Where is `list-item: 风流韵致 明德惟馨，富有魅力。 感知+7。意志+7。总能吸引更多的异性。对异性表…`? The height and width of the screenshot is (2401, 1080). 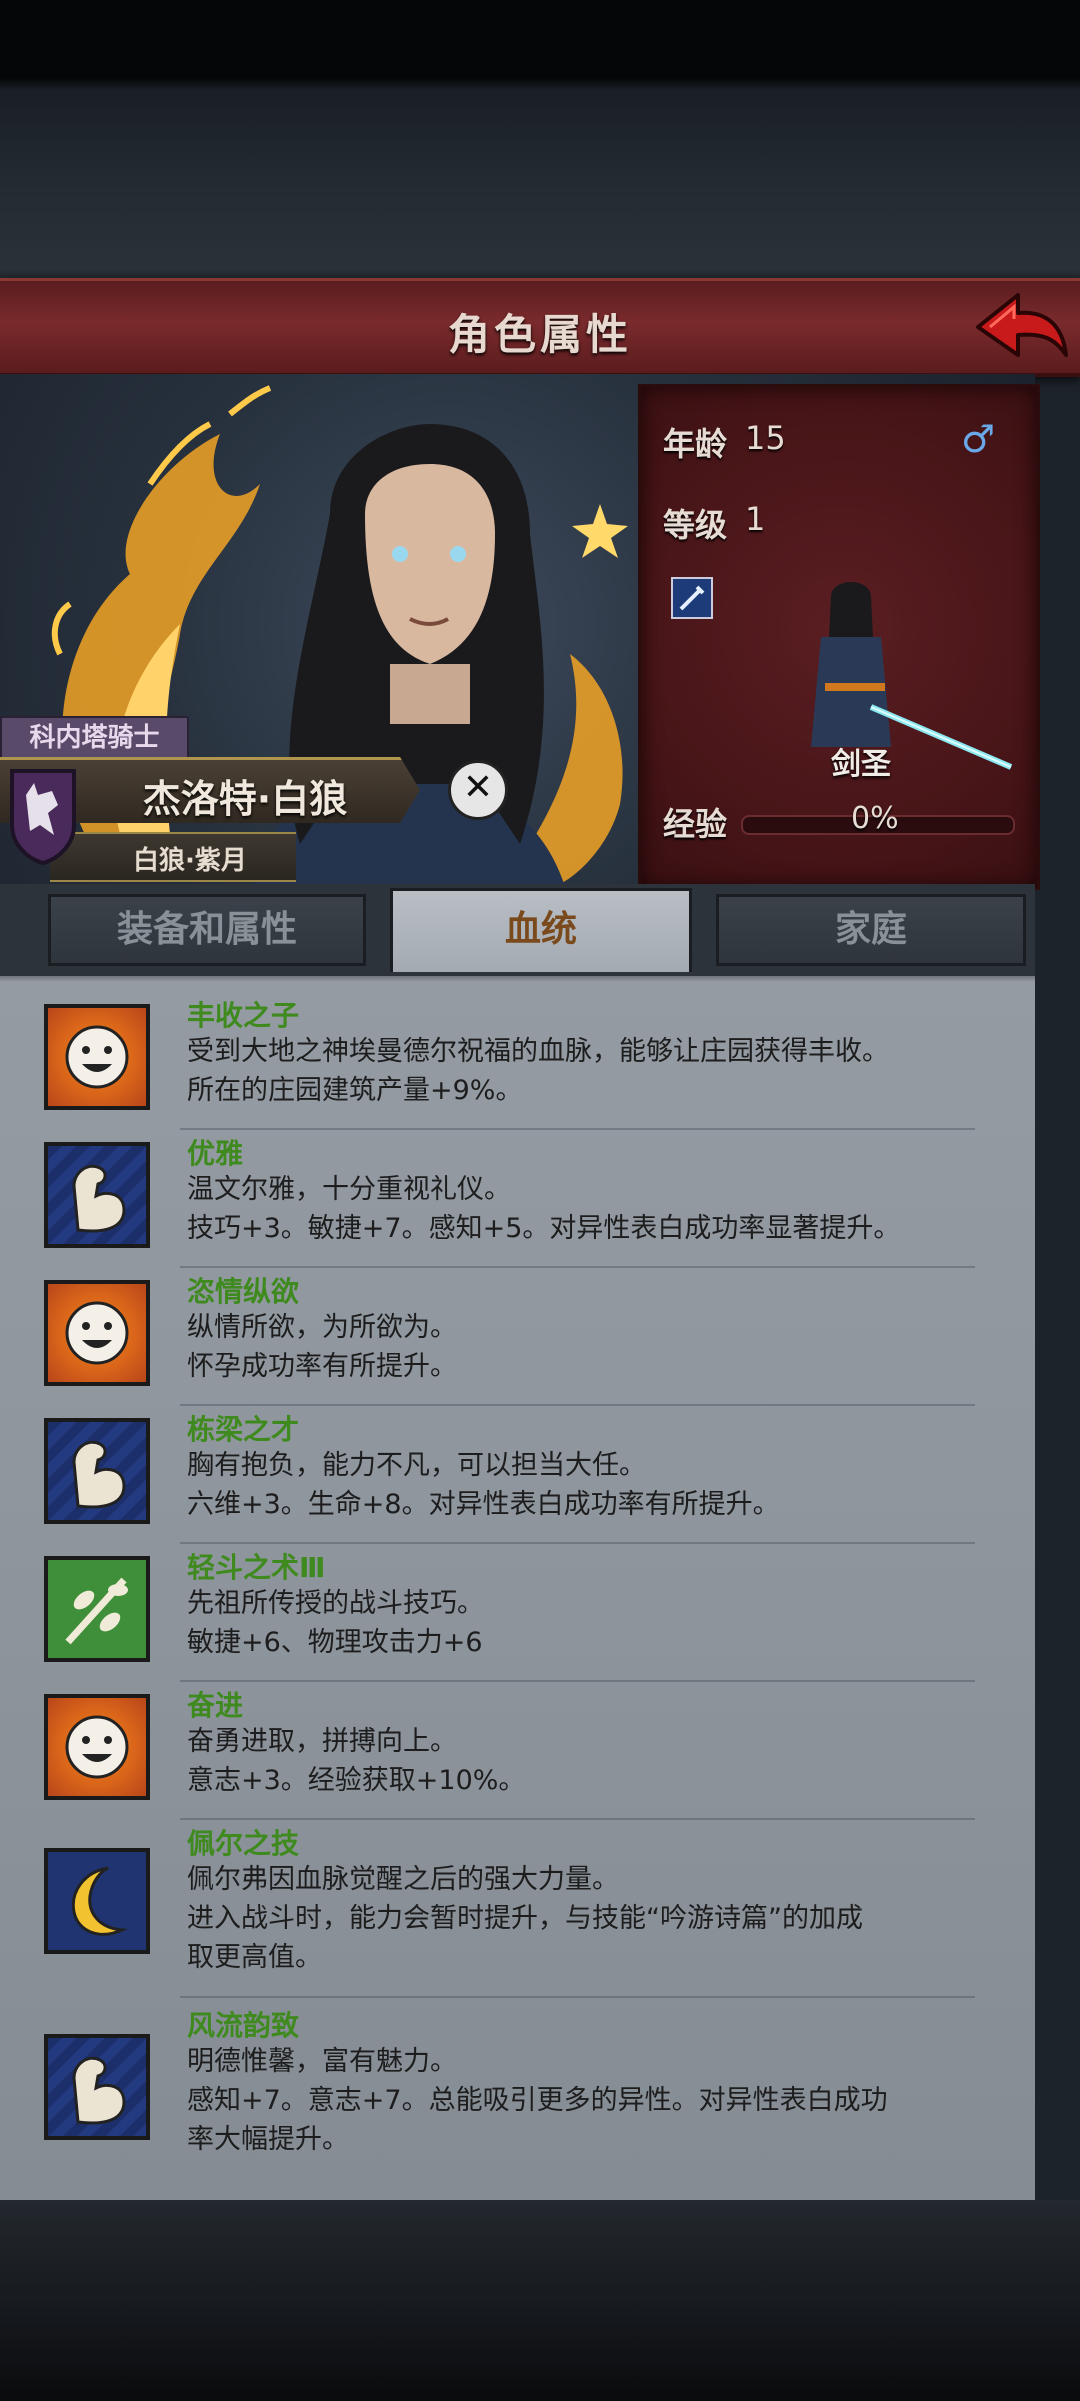 list-item: 风流韵致 明德惟馨，富有魅力。 感知+7。意志+7。总能吸引更多的异性。对异性表… is located at coordinates (517, 2089).